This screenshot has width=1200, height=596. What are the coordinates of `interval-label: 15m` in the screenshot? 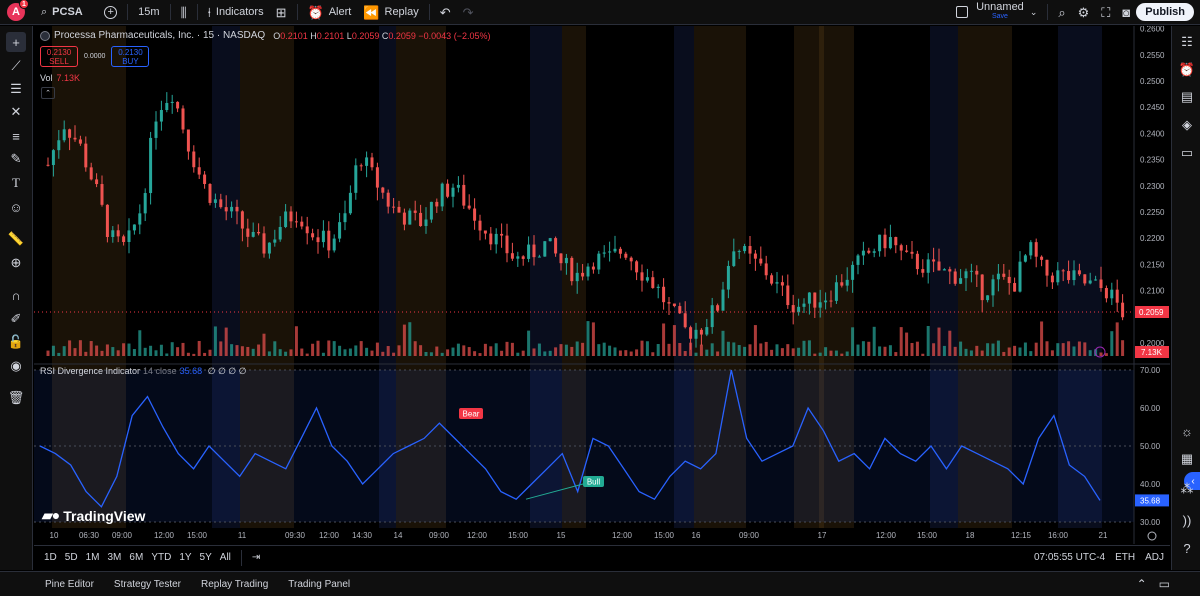 It's located at (149, 12).